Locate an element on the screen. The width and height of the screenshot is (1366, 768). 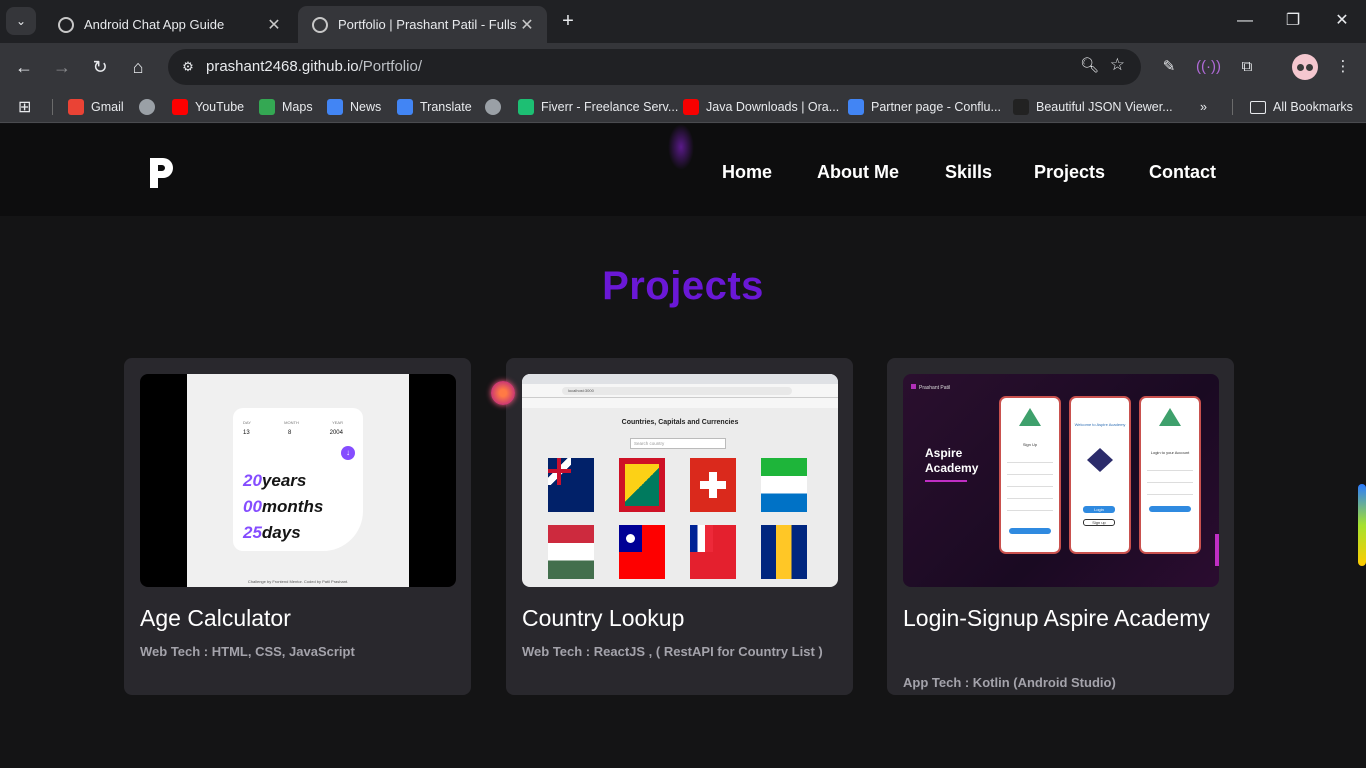
youtube-icon is located at coordinates (180, 107).